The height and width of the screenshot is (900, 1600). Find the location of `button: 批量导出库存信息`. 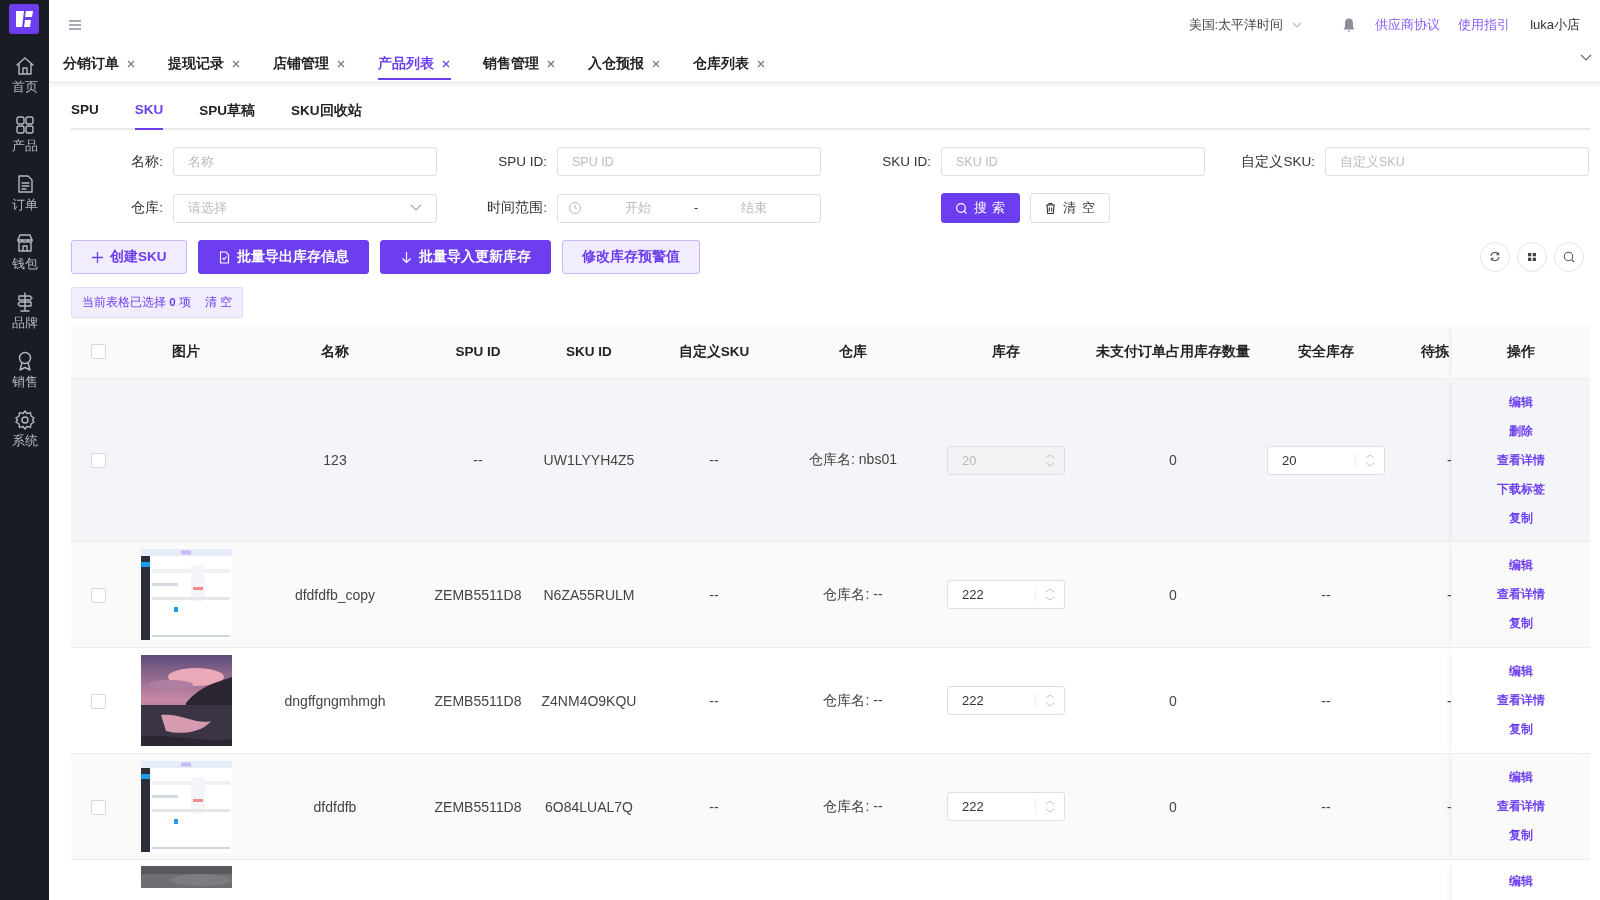

button: 批量导出库存信息 is located at coordinates (283, 257).